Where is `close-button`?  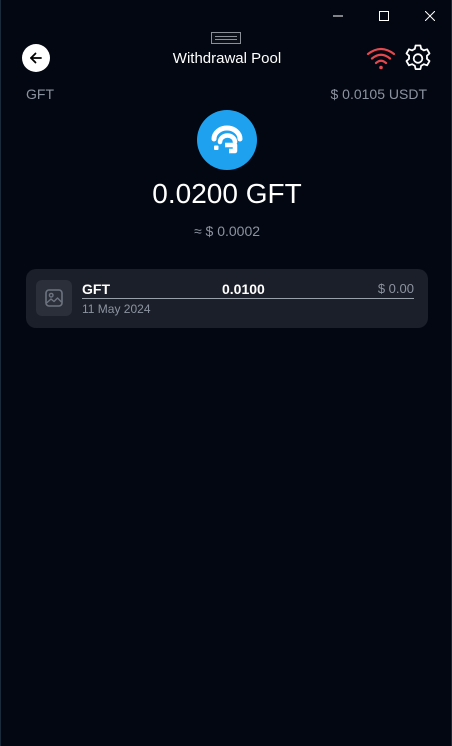 close-button is located at coordinates (429, 16).